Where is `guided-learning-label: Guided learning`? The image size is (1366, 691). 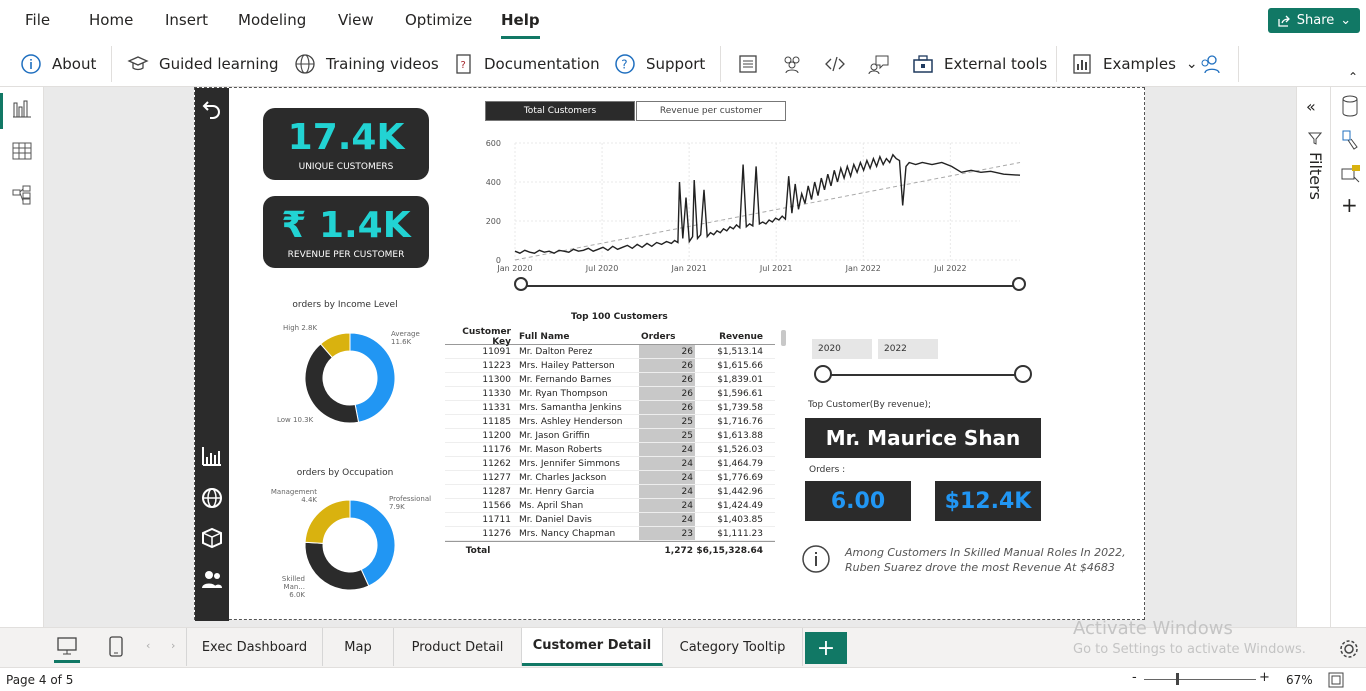
guided-learning-label: Guided learning is located at coordinates (219, 64).